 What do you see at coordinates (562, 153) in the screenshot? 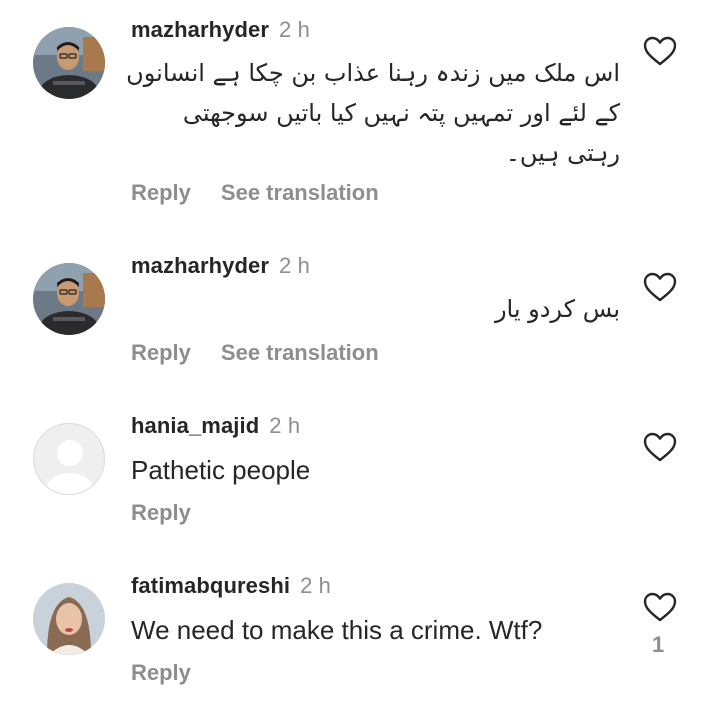
I see `comment-text-line: رہتی ہیں۔` at bounding box center [562, 153].